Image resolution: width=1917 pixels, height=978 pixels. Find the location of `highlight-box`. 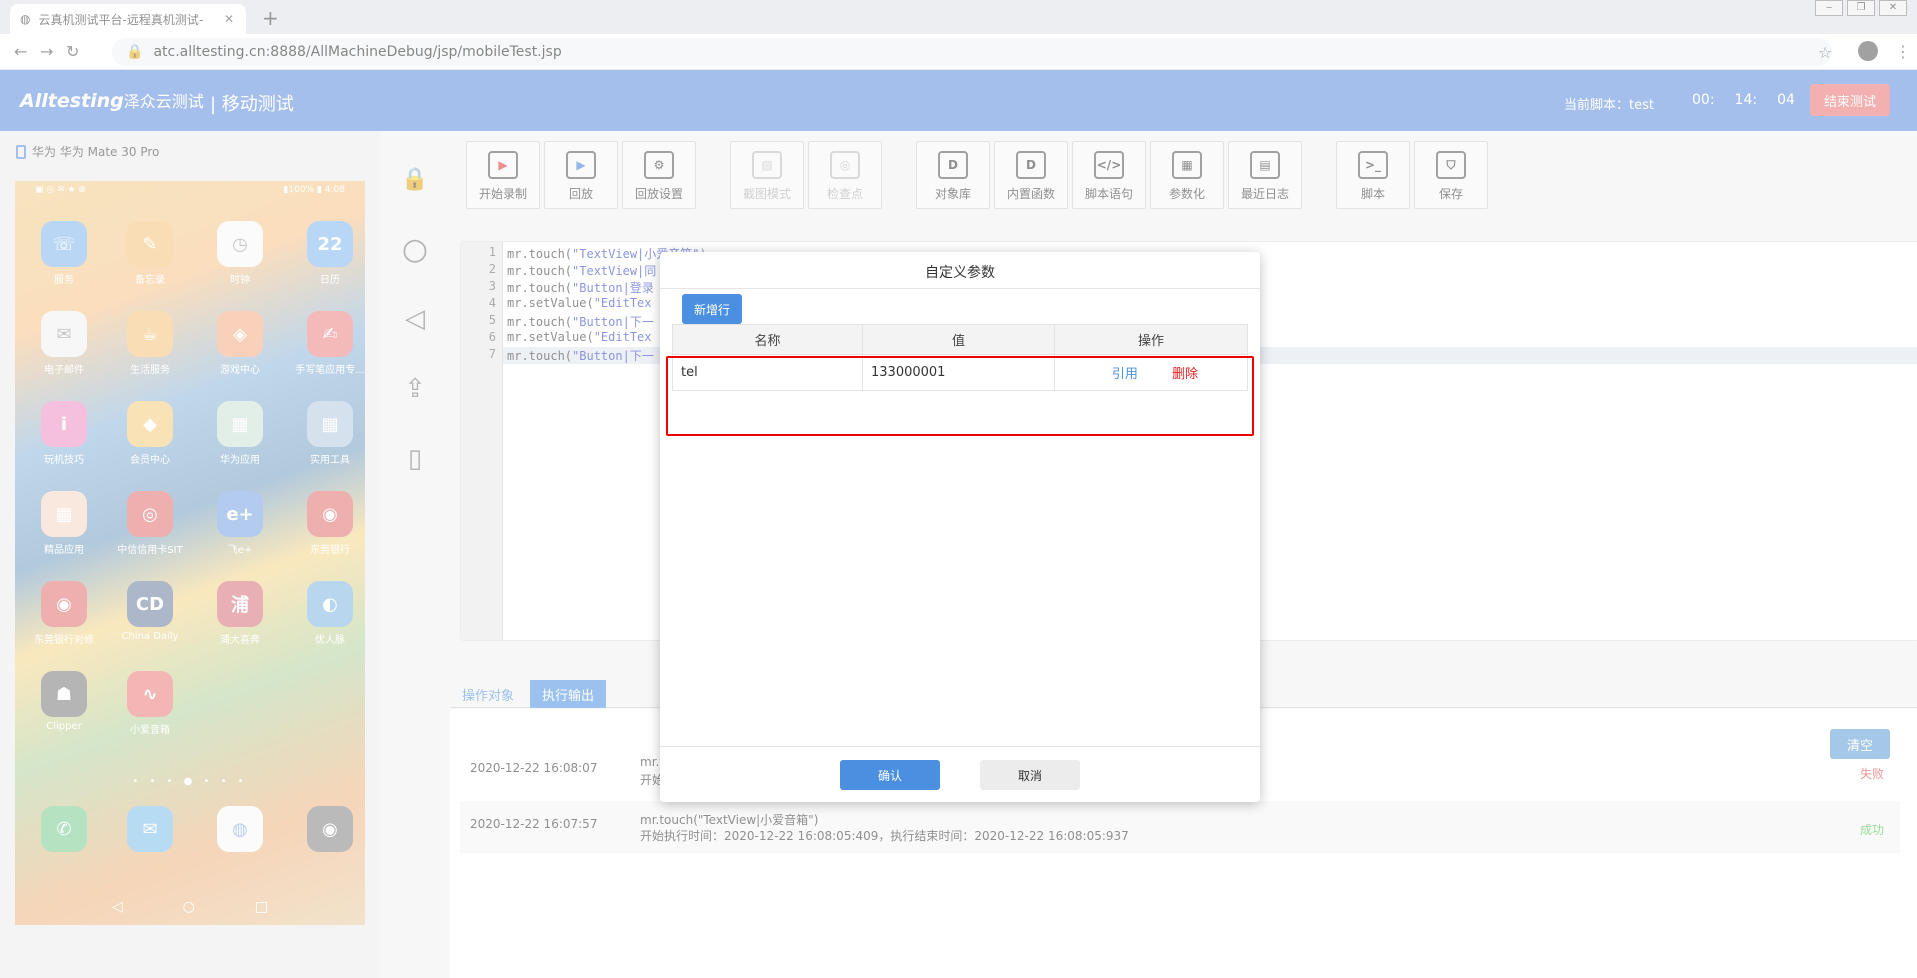

highlight-box is located at coordinates (960, 396).